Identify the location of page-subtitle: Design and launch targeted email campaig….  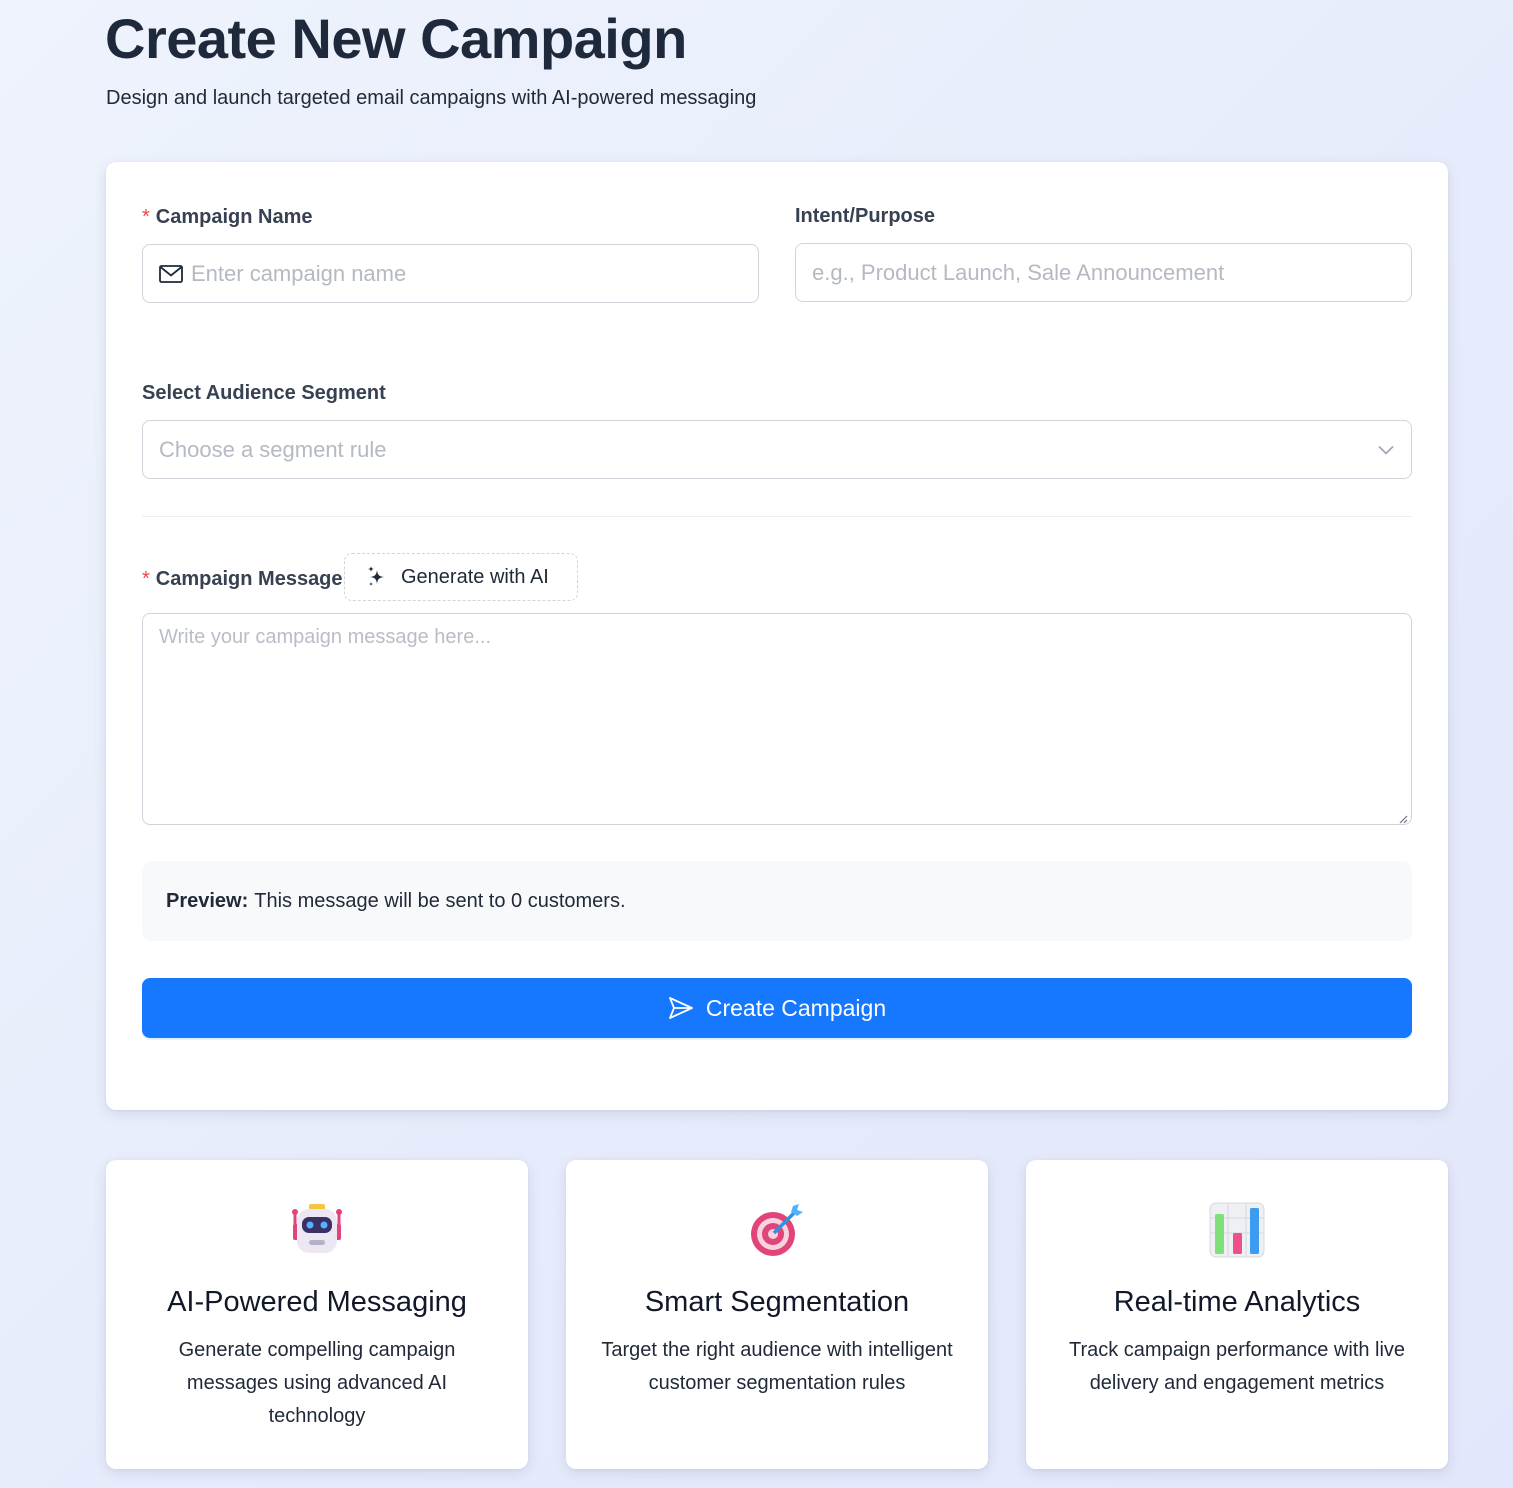
(431, 98).